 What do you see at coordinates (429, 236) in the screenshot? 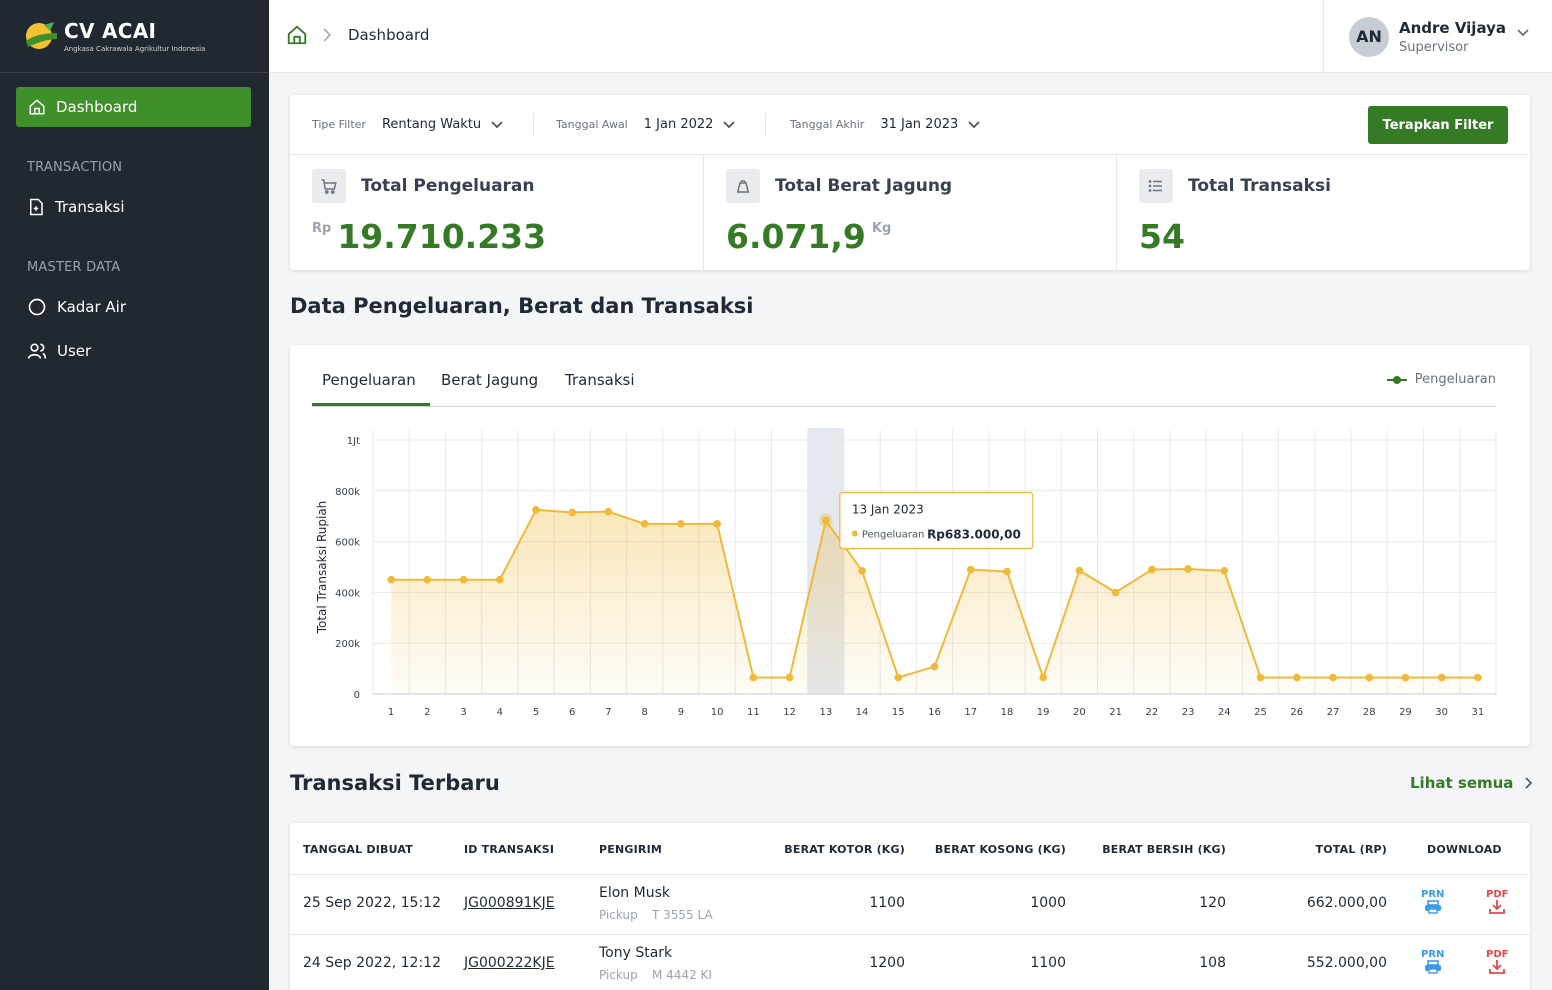
I see `stat-value: Rp 19.710.233` at bounding box center [429, 236].